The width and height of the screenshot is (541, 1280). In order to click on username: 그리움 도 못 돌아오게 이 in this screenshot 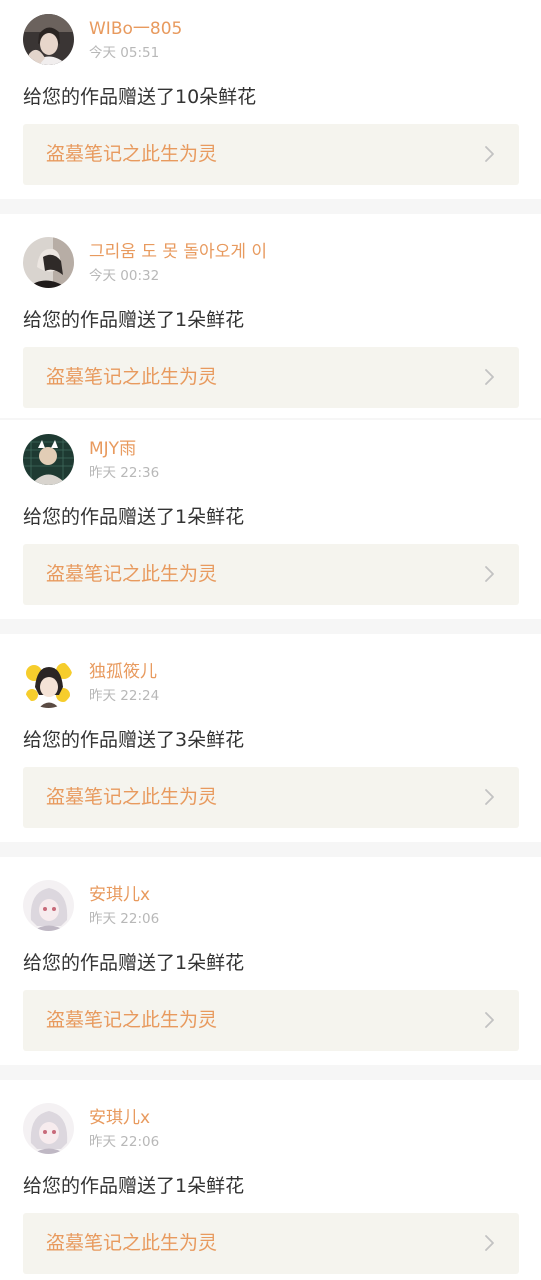, I will do `click(178, 252)`.